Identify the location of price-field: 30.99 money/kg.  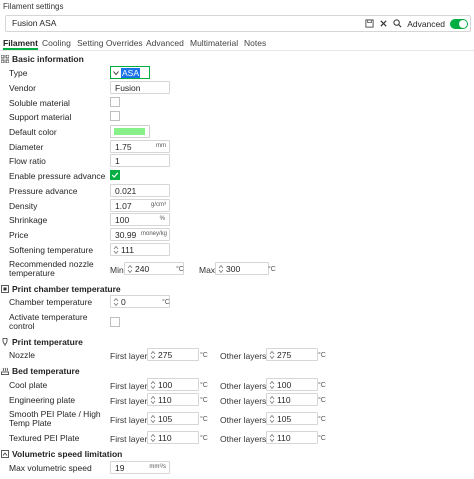
(140, 234).